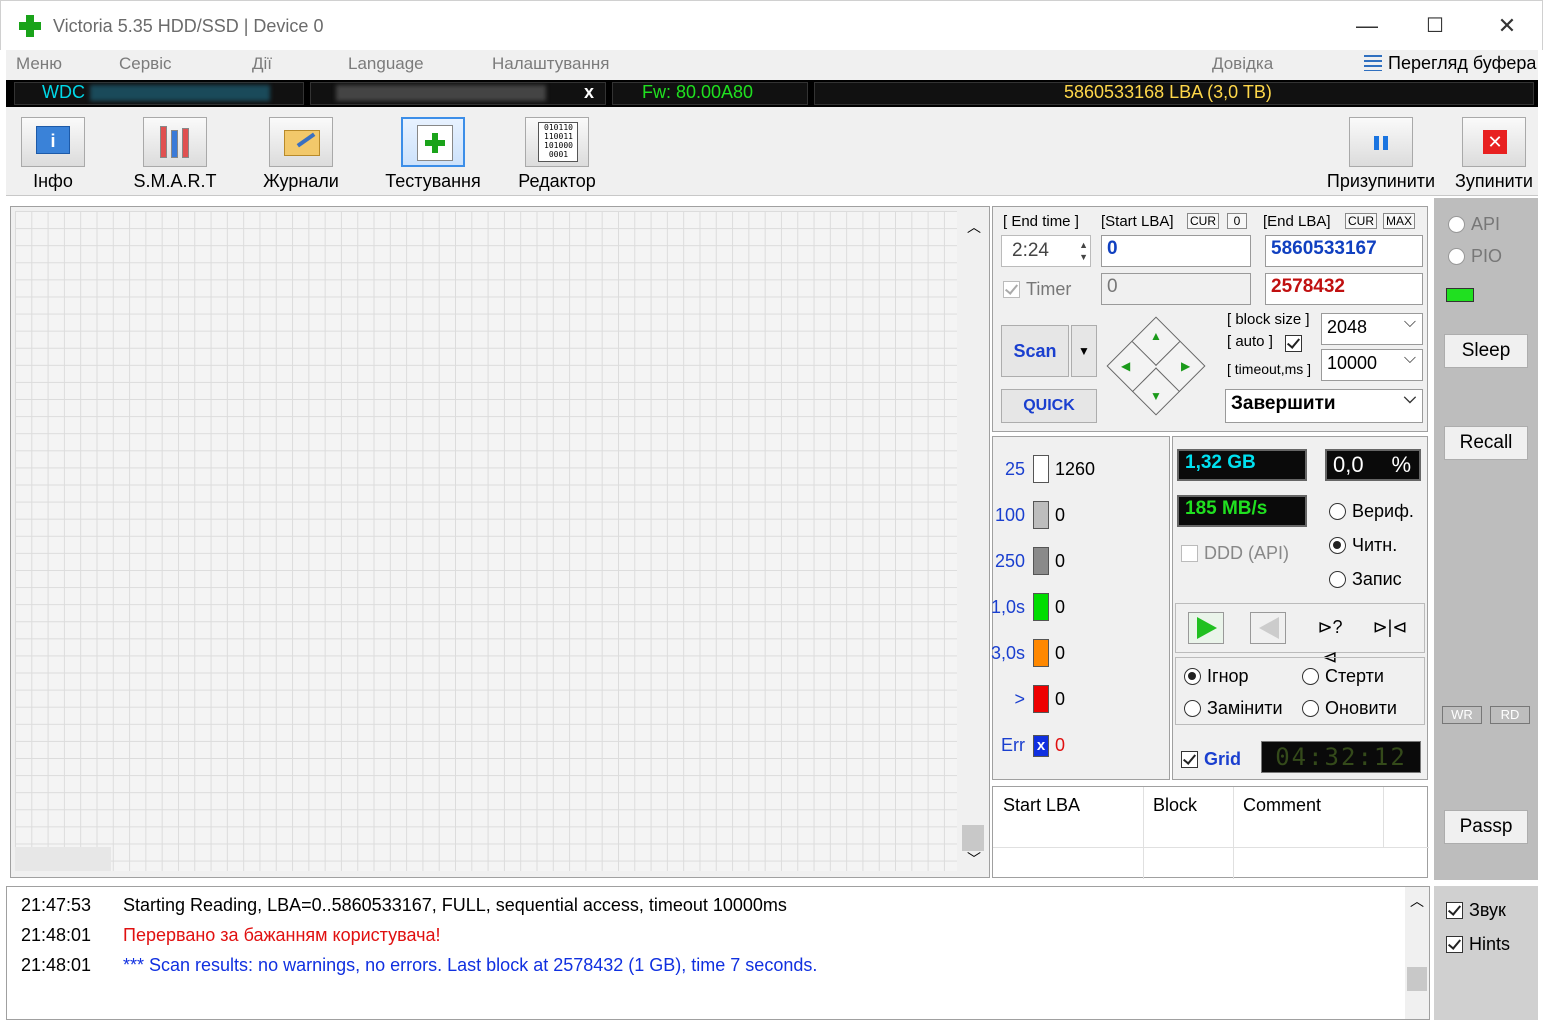 The width and height of the screenshot is (1543, 1027). Describe the element at coordinates (1324, 406) in the screenshot. I see `finish-action-select: Завершити` at that location.